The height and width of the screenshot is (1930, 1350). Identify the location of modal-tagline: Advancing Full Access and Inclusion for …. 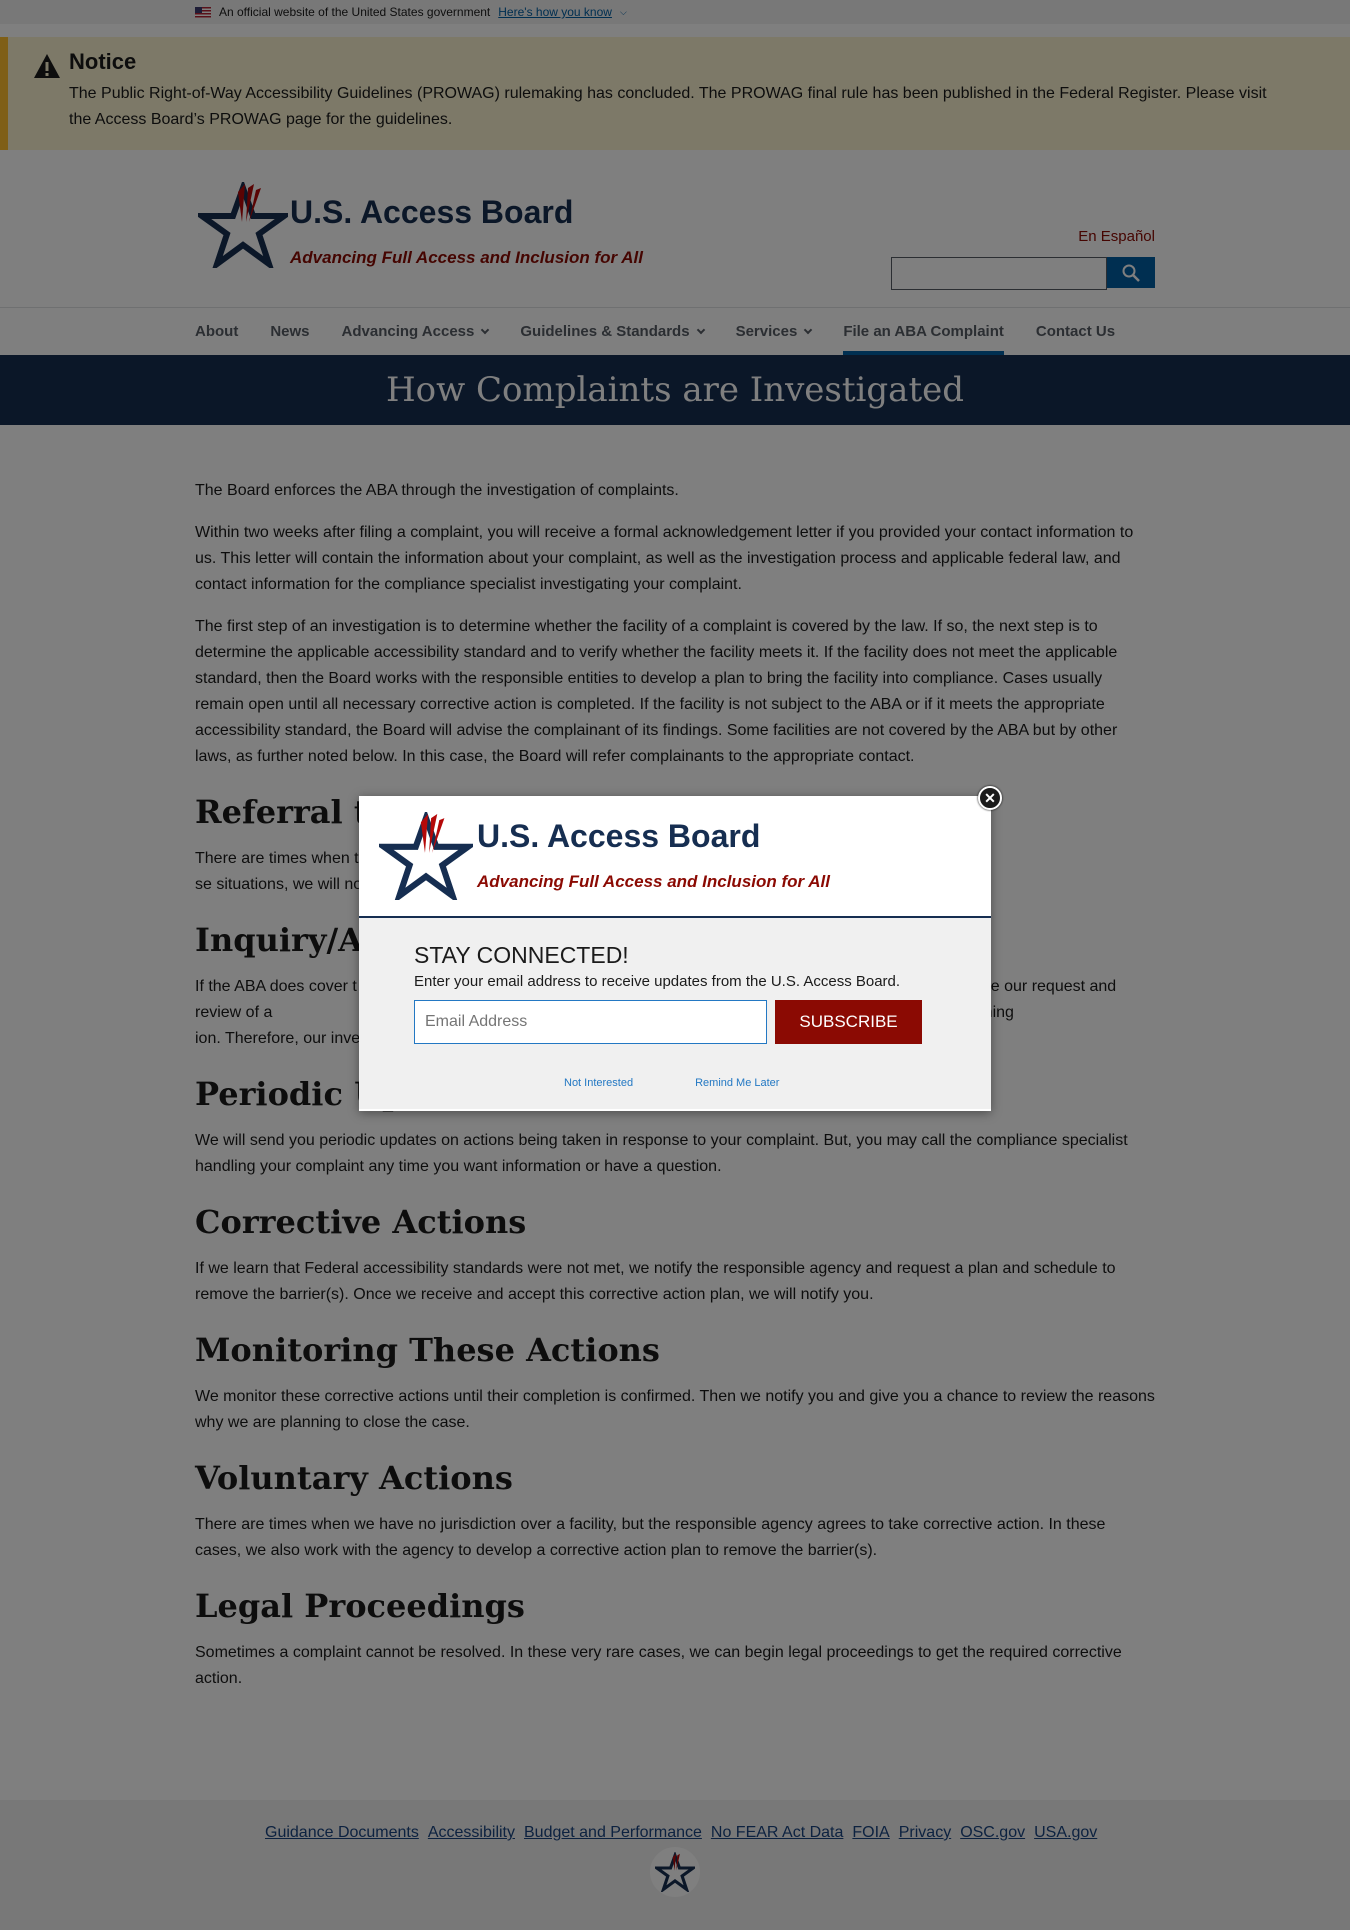
(653, 881).